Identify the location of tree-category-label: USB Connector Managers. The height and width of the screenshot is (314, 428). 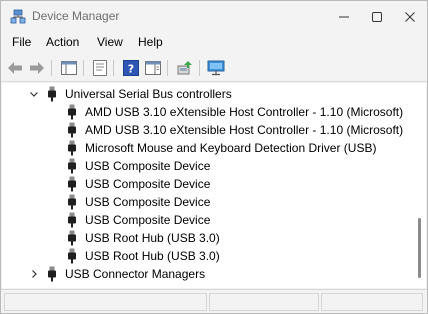
(135, 274).